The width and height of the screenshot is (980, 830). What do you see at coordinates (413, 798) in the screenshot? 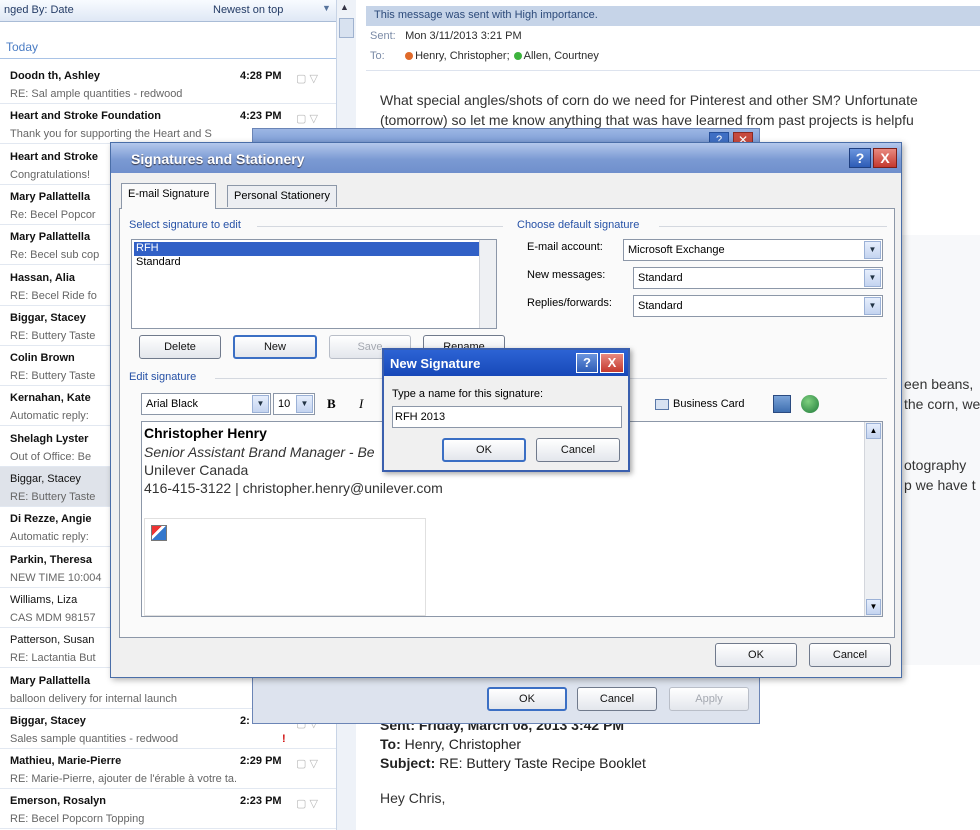
I see `greeting: Hey Chris,` at bounding box center [413, 798].